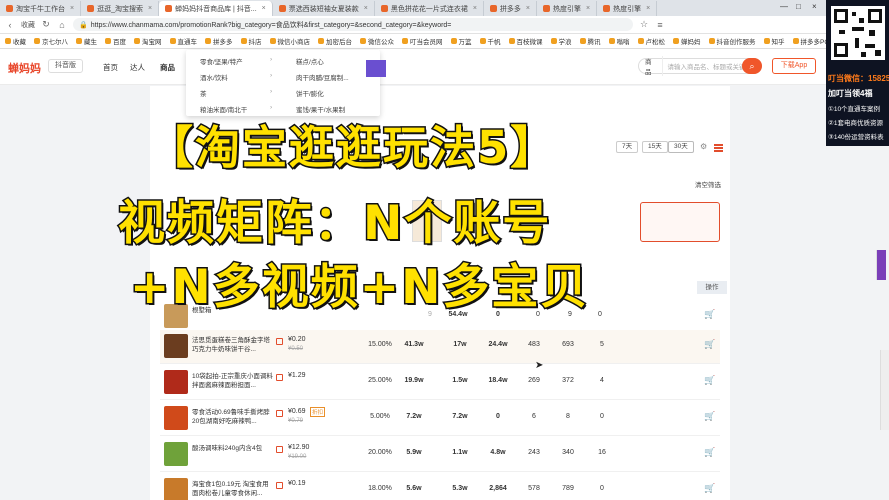 The height and width of the screenshot is (500, 889). What do you see at coordinates (219, 41) in the screenshot?
I see `bookmark-item: 拼多多` at bounding box center [219, 41].